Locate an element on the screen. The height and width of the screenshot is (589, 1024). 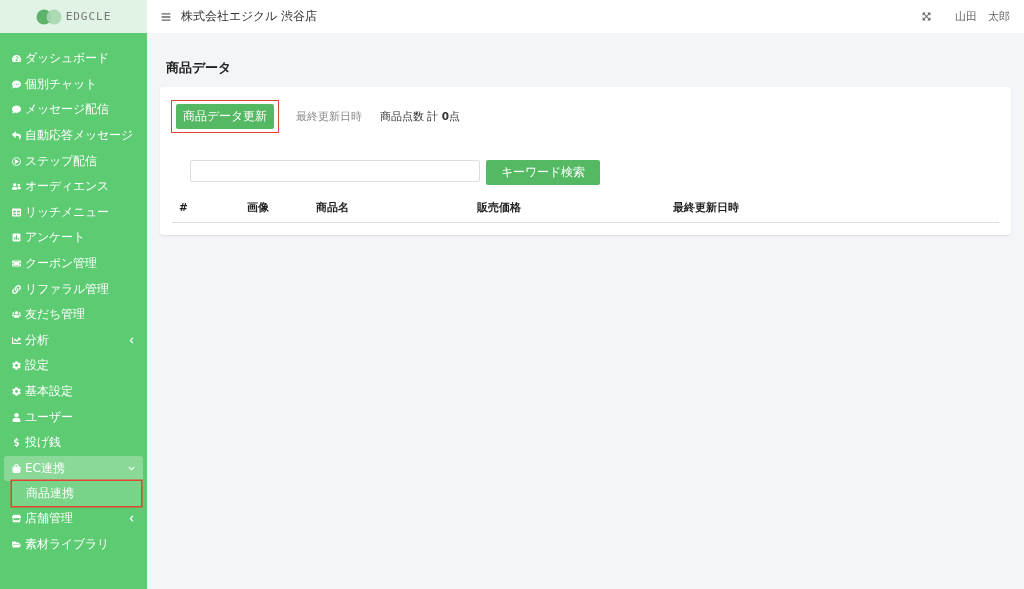
user-icon is located at coordinates (16, 417).